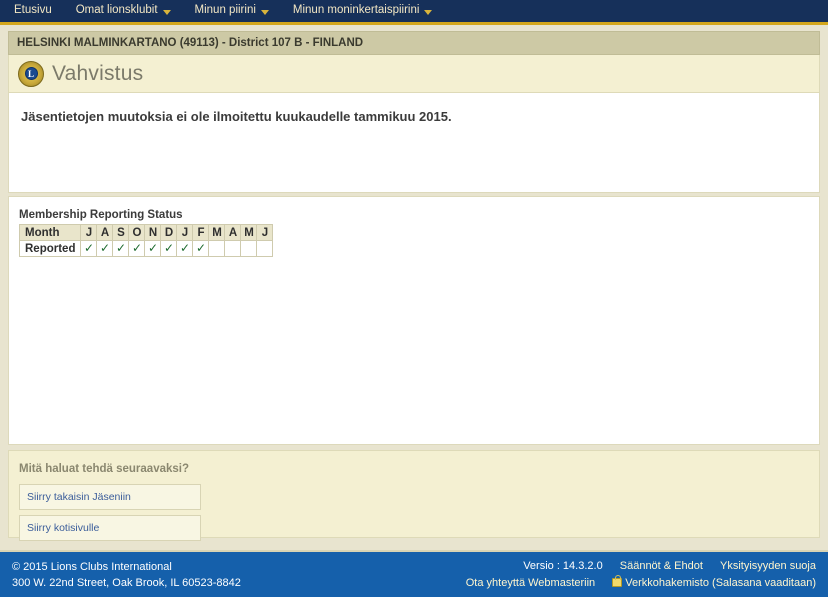 This screenshot has width=828, height=597. What do you see at coordinates (116, 10) in the screenshot?
I see `nav-item-label: Omat lionsklubit` at bounding box center [116, 10].